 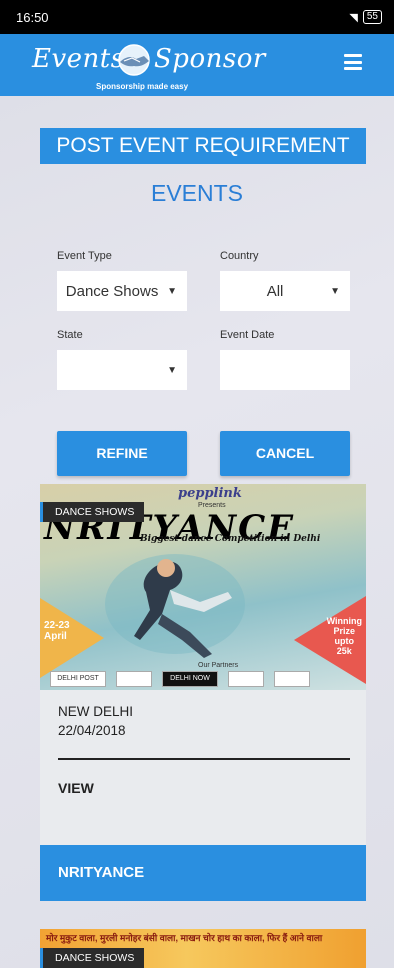 I want to click on poster-partners: Our Partners, so click(x=218, y=665).